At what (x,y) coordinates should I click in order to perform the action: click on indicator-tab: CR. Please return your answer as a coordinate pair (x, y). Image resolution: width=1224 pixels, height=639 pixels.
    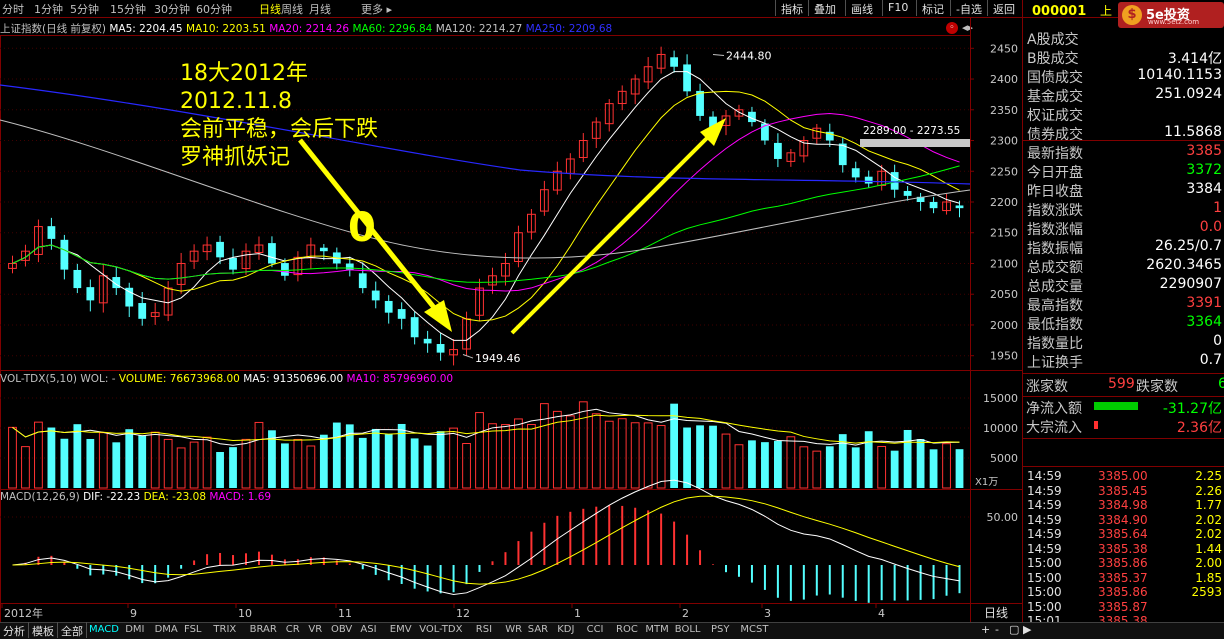
    Looking at the image, I should click on (293, 629).